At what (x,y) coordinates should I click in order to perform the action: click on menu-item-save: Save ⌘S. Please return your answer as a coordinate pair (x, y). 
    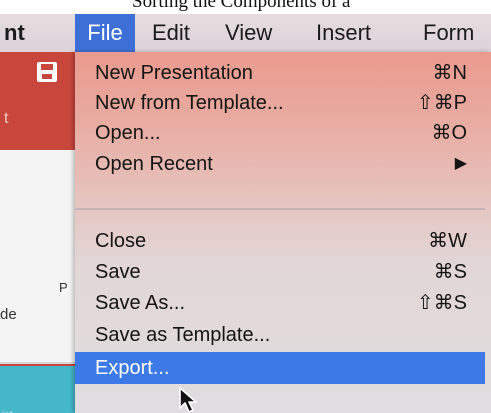
    Looking at the image, I should click on (280, 272).